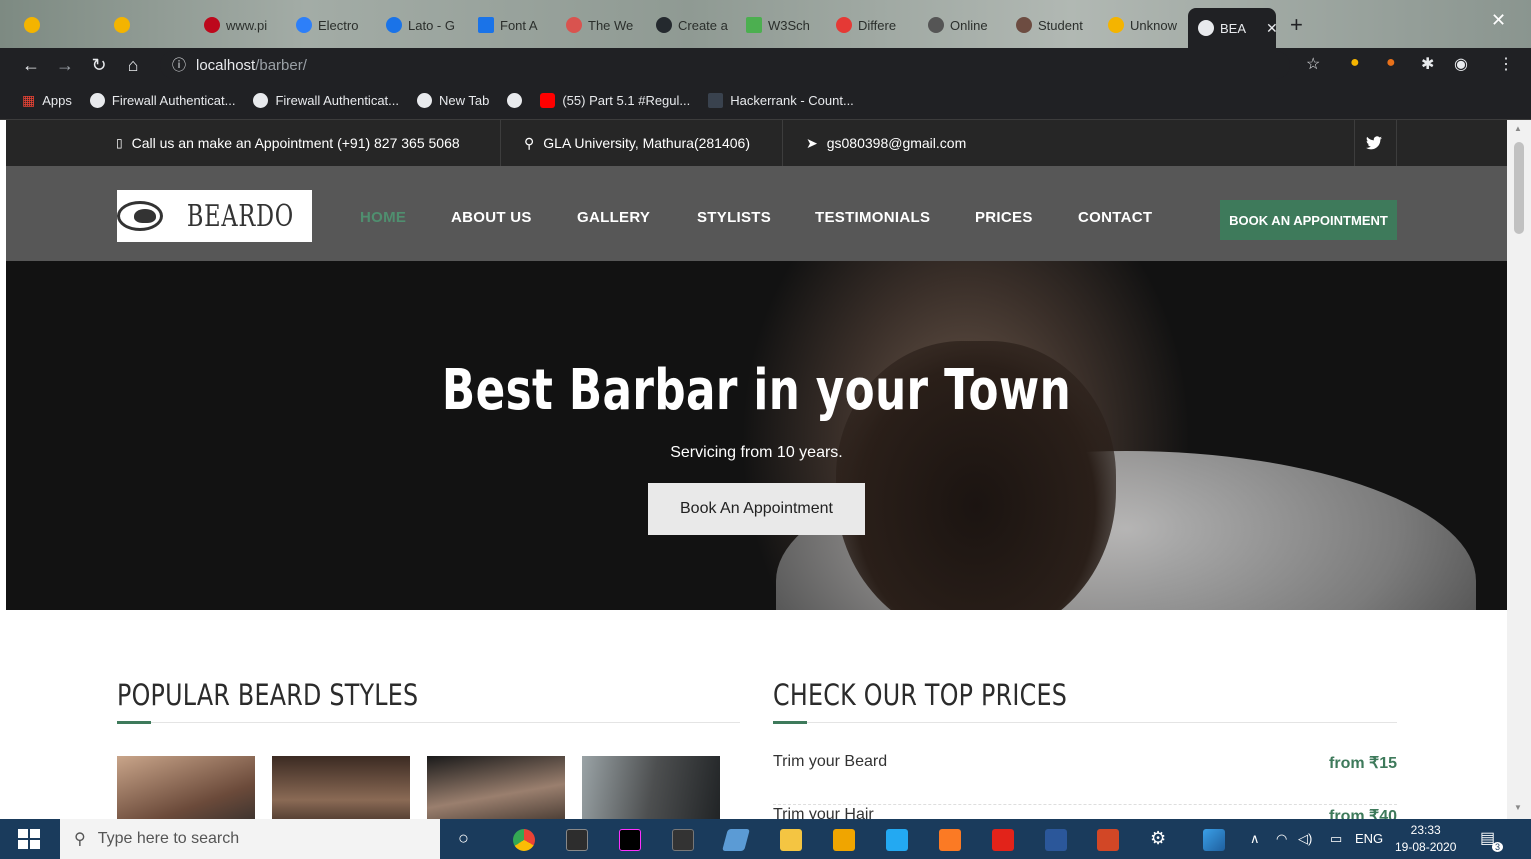 Image resolution: width=1531 pixels, height=859 pixels. What do you see at coordinates (725, 65) in the screenshot?
I see `url-field: ⓘ localhost/barber/` at bounding box center [725, 65].